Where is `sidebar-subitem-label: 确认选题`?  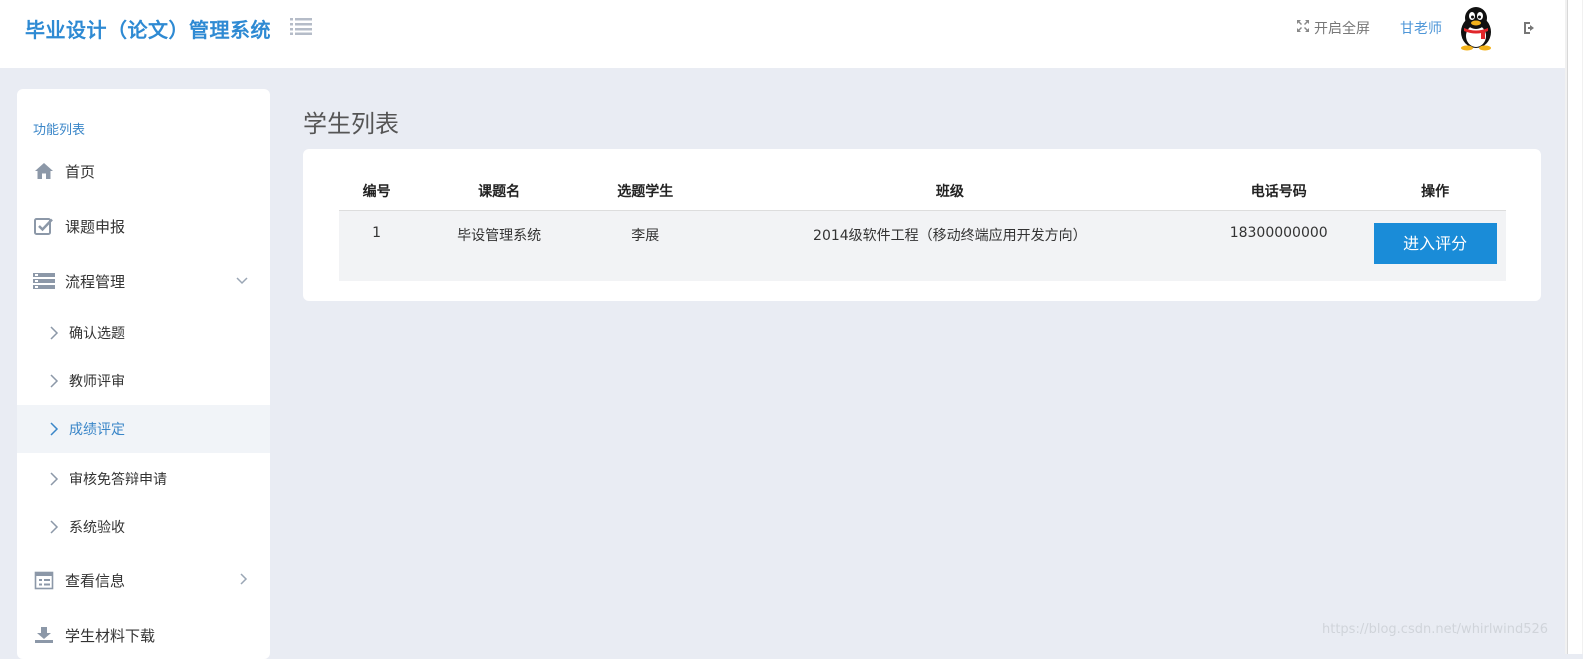
sidebar-subitem-label: 确认选题 is located at coordinates (97, 334).